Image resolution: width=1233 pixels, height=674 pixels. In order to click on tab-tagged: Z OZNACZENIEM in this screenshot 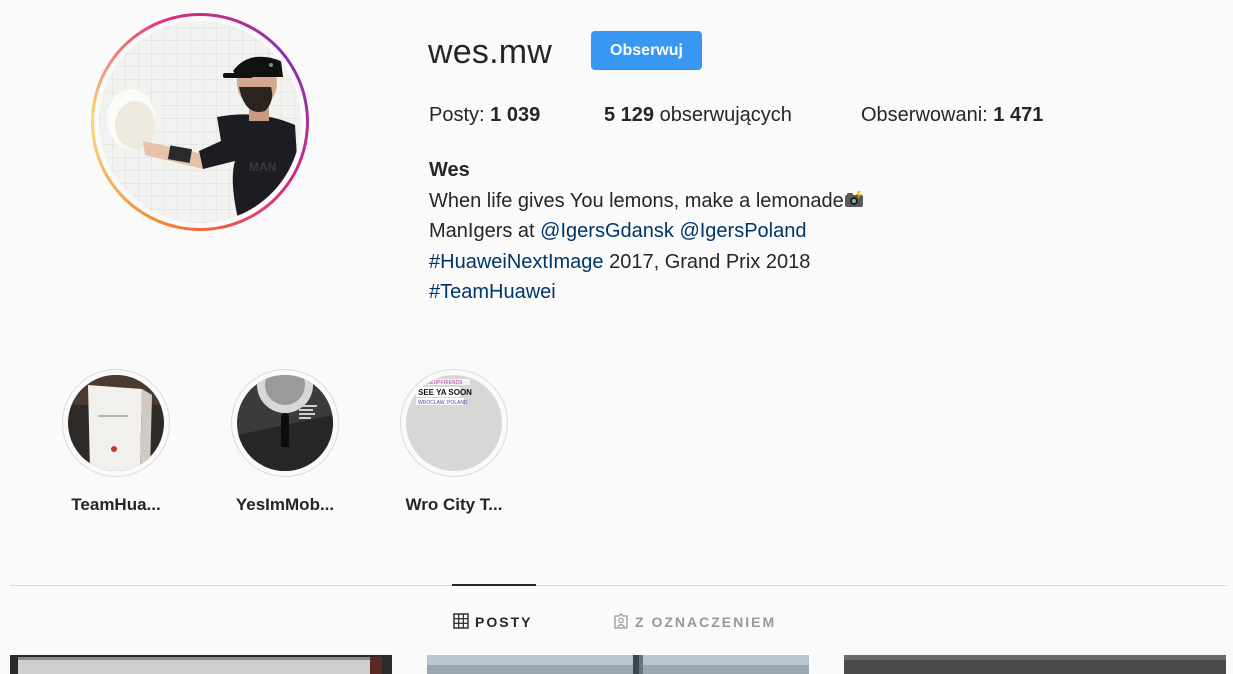, I will do `click(694, 622)`.